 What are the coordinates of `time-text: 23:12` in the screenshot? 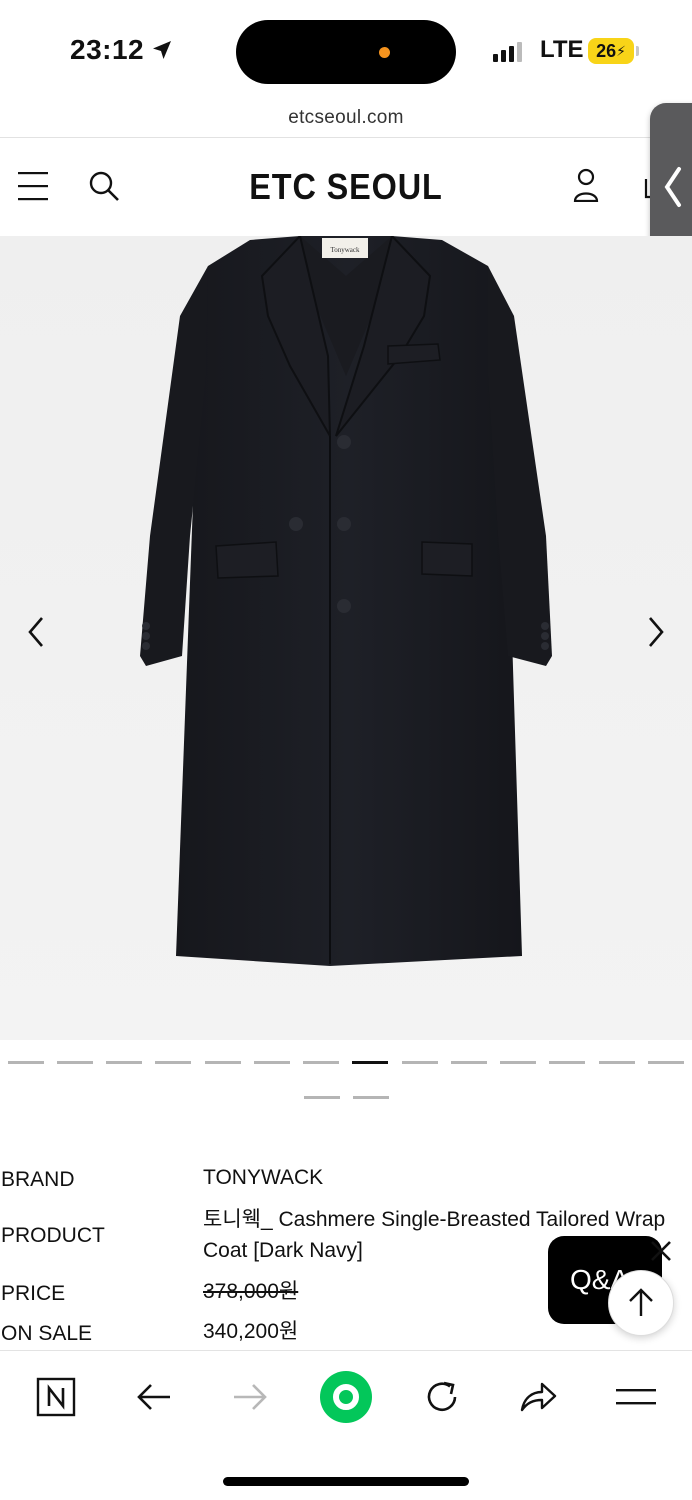 It's located at (107, 49).